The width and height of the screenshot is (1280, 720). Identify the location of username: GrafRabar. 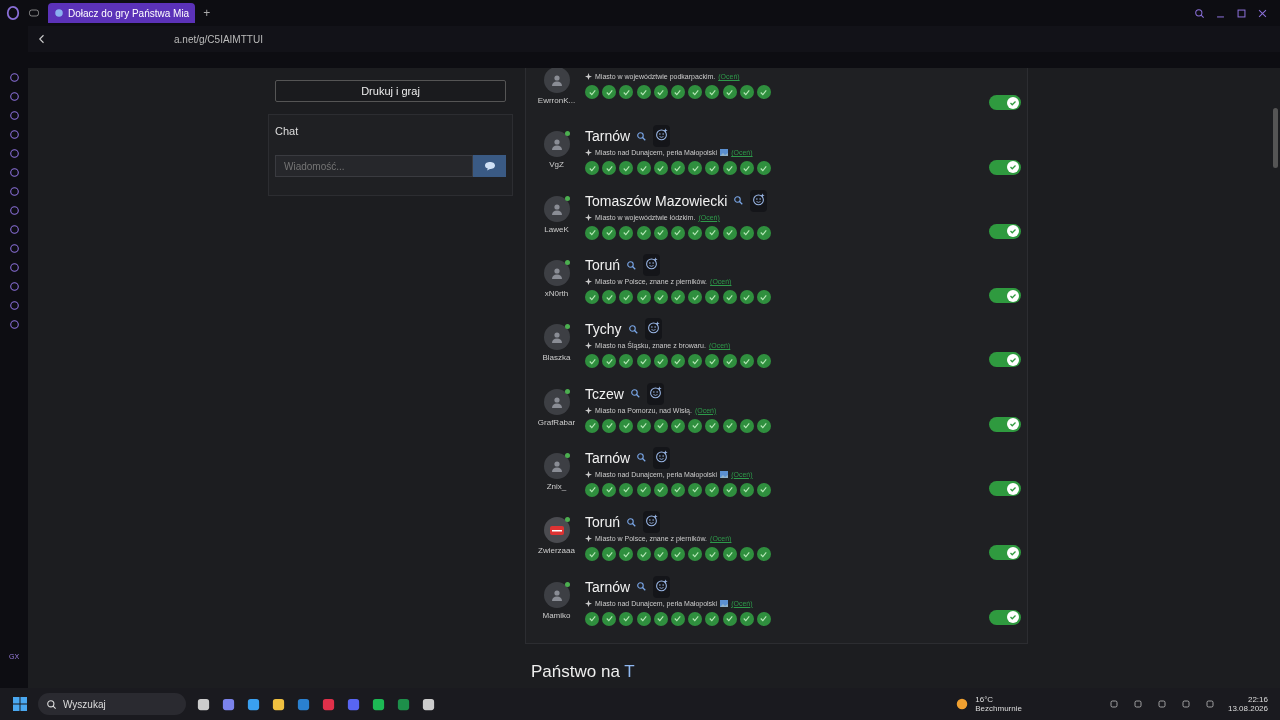
(556, 422).